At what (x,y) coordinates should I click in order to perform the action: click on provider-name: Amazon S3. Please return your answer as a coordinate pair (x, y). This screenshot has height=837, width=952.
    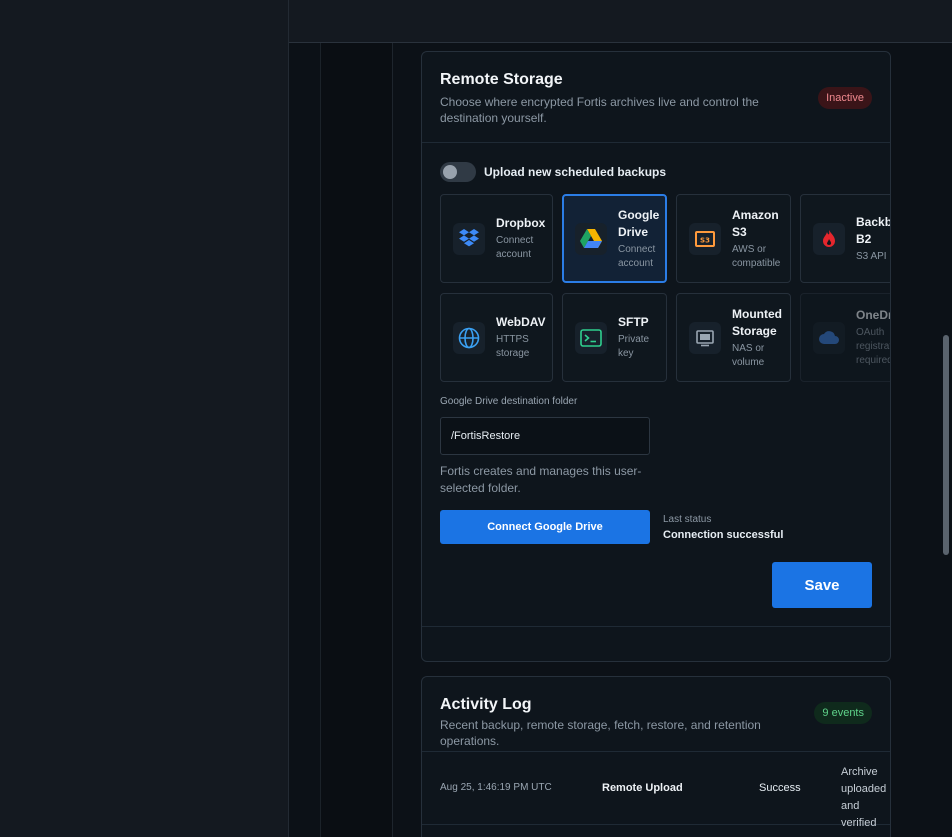
    Looking at the image, I should click on (755, 223).